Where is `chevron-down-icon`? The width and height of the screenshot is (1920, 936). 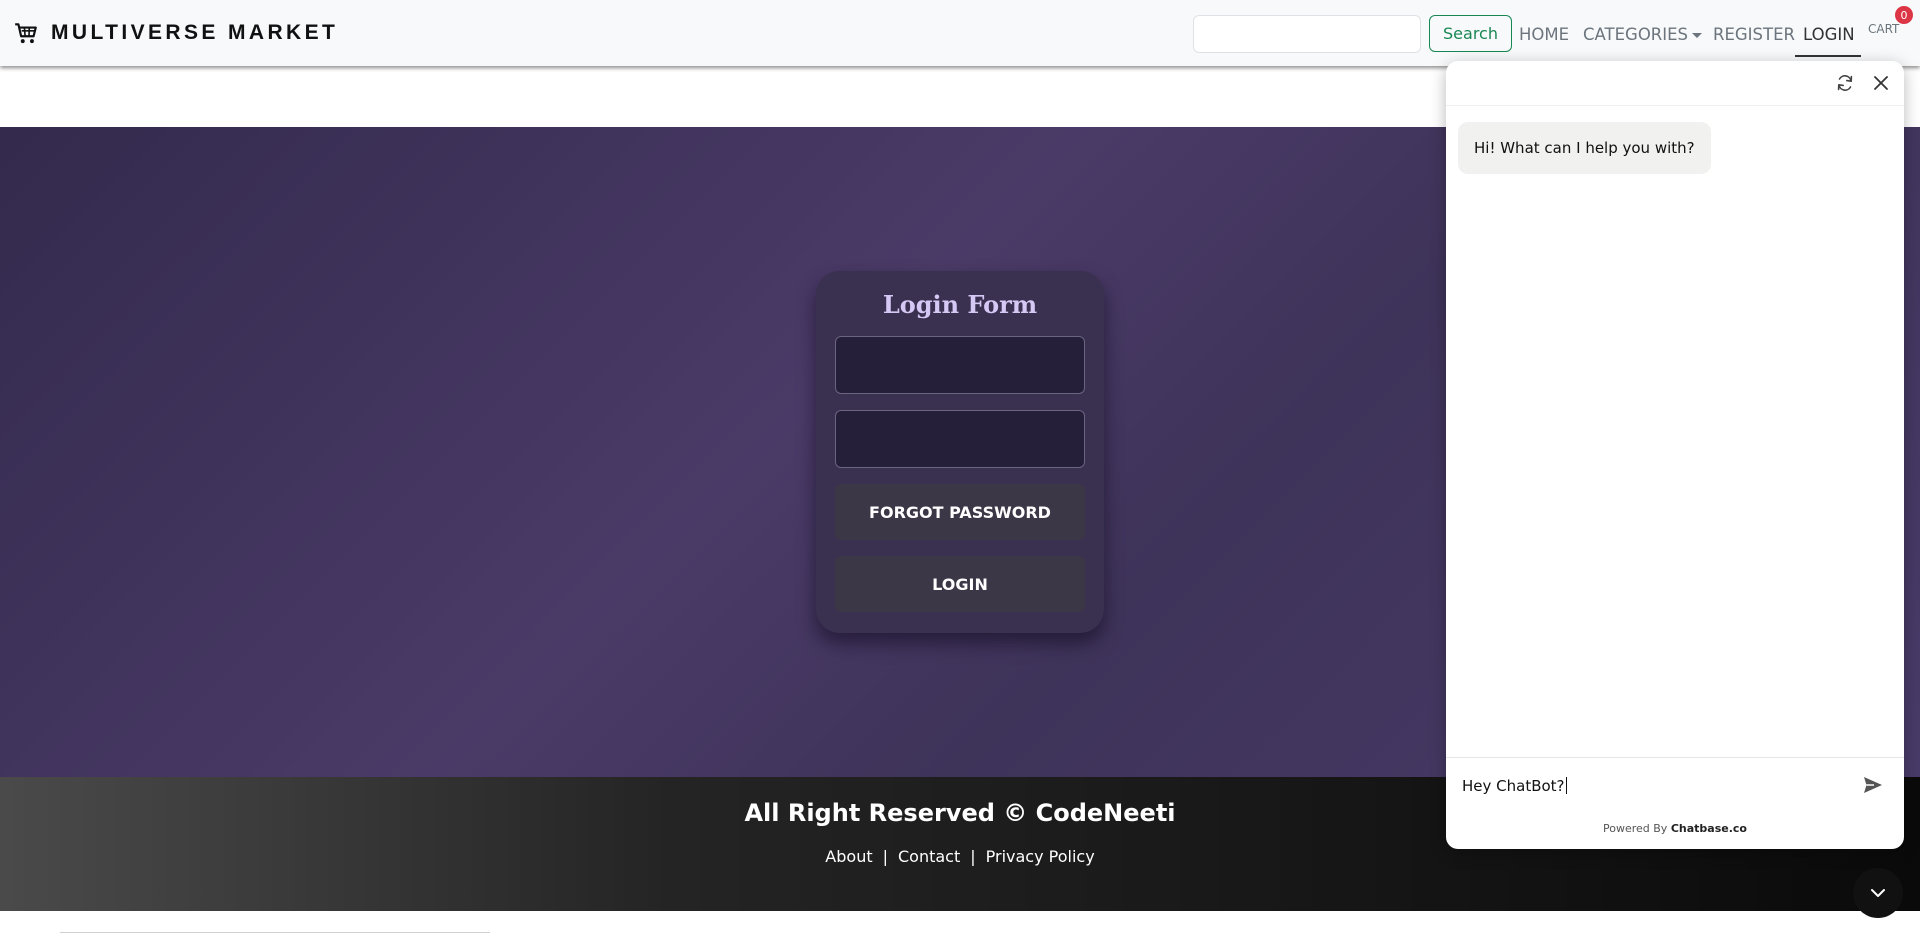
chevron-down-icon is located at coordinates (1878, 893).